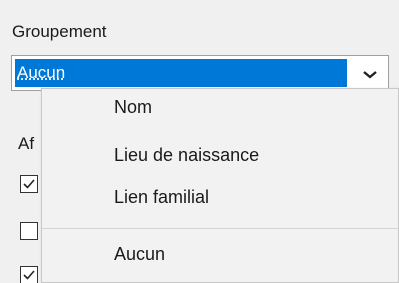 This screenshot has width=399, height=283. I want to click on dropdown-option-aucun: Aucun, so click(139, 254).